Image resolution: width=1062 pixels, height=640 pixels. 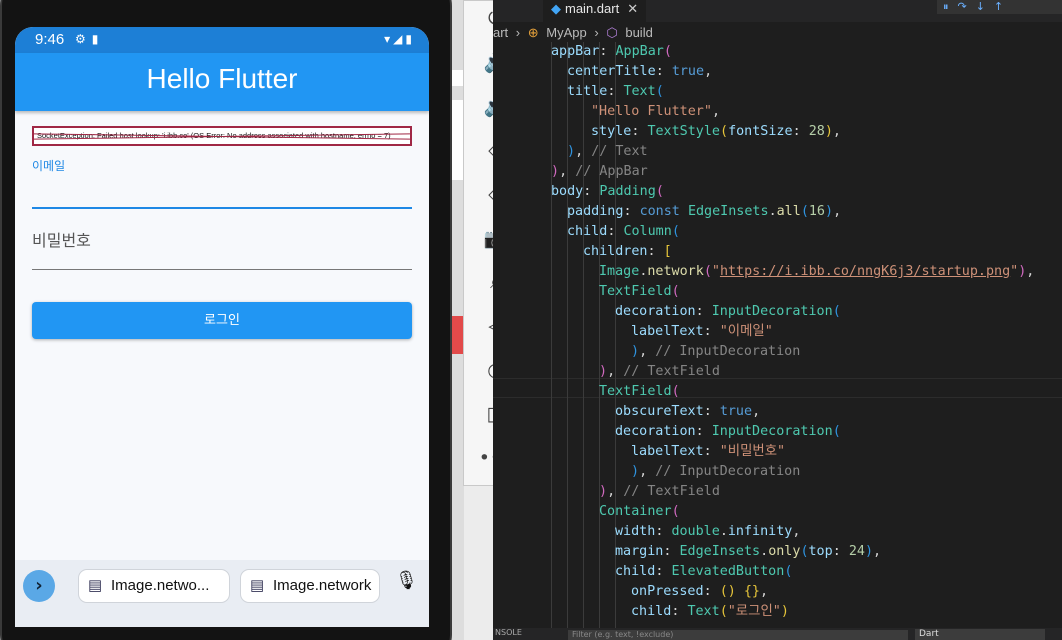 What do you see at coordinates (406, 580) in the screenshot?
I see `microphone-icon: 🎙` at bounding box center [406, 580].